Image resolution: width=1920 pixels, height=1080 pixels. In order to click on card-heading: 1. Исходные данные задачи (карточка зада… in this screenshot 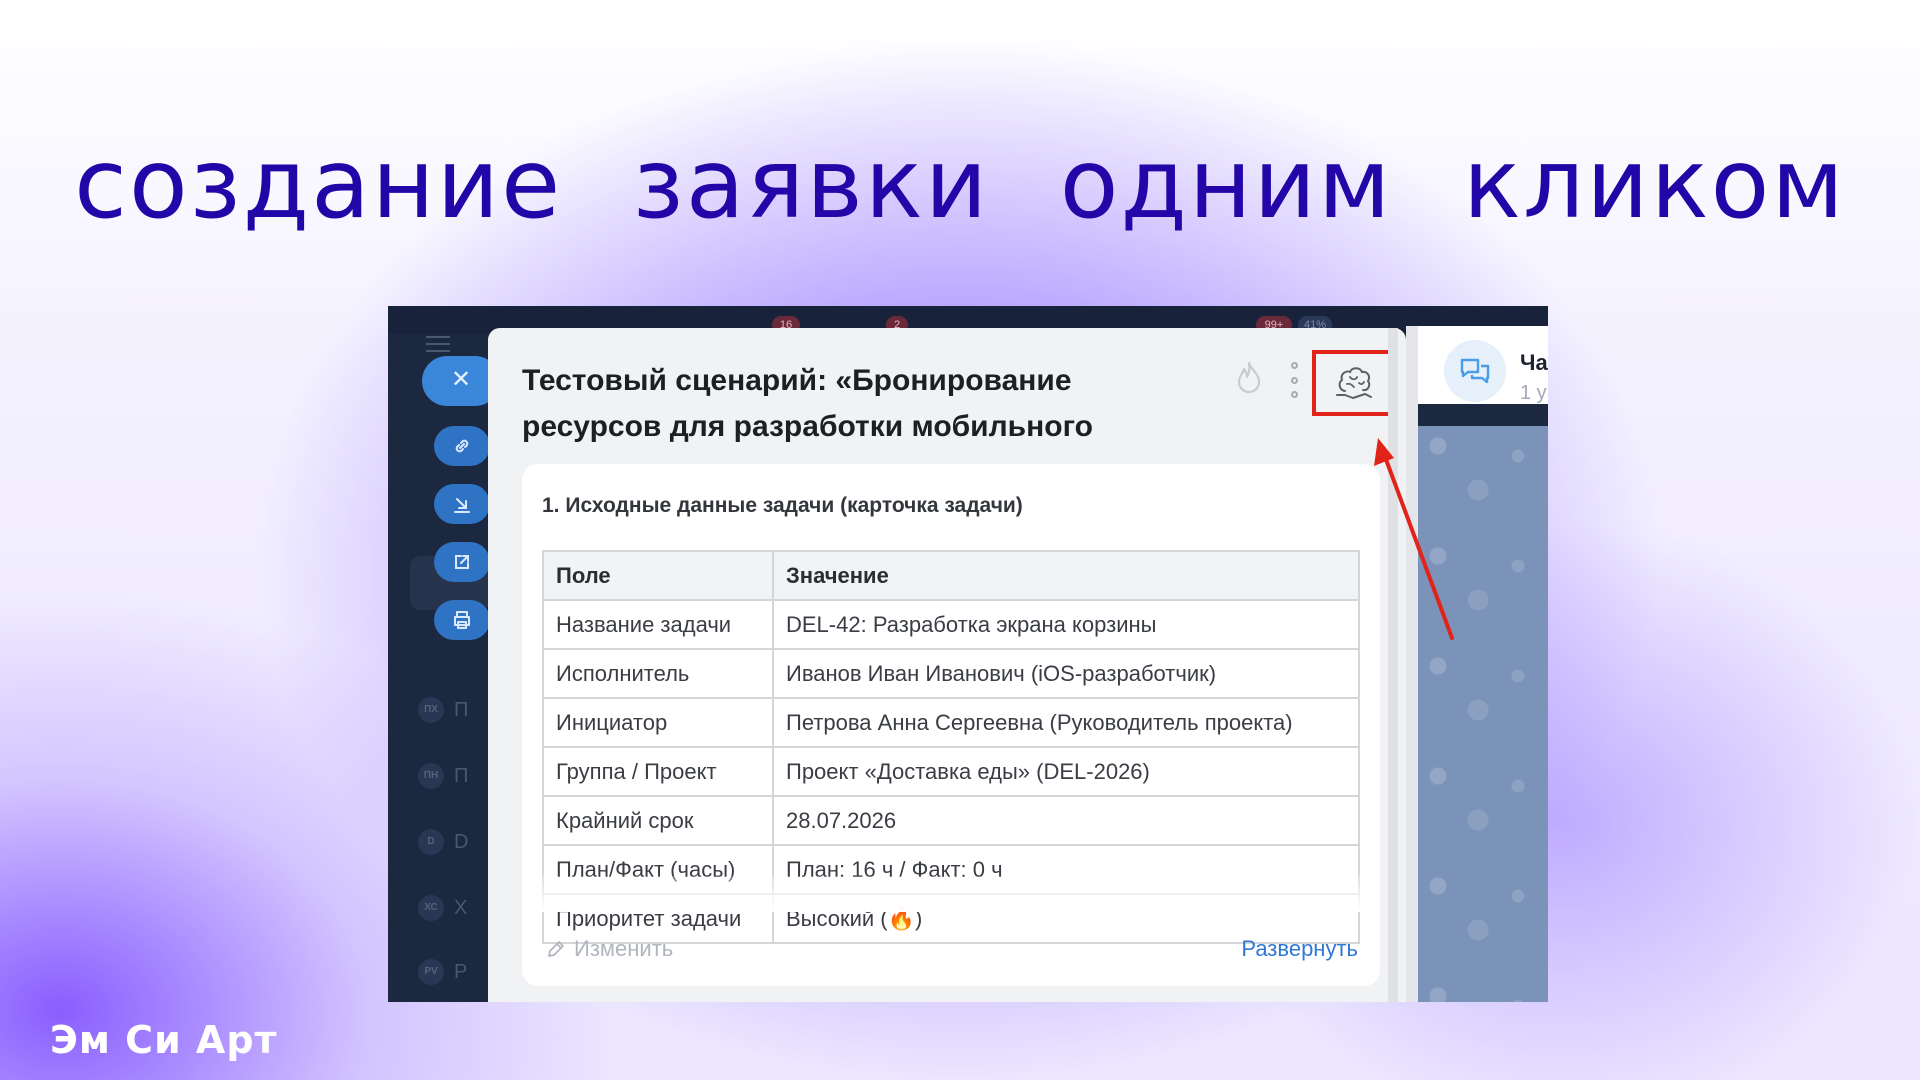, I will do `click(782, 505)`.